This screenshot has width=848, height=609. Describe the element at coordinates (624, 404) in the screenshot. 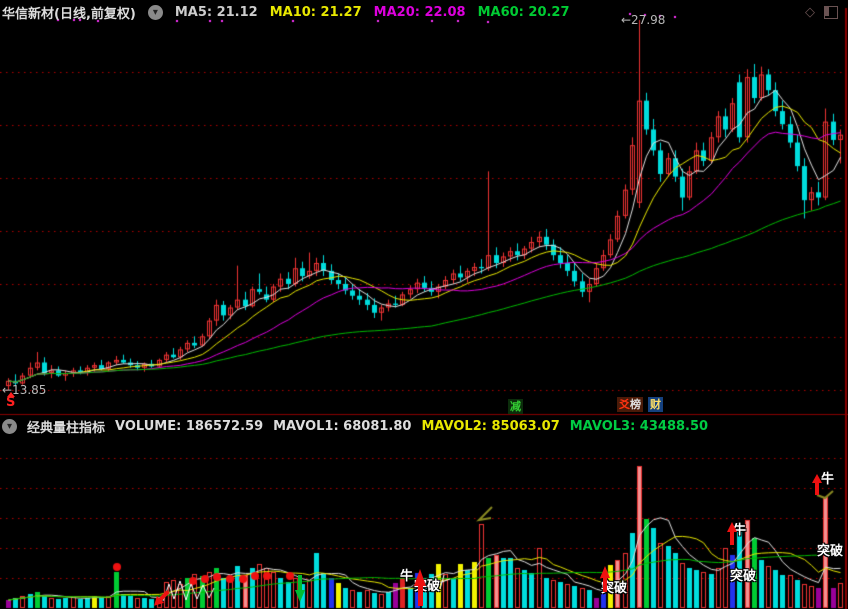

I see `rank-badge-icon: 爻` at that location.